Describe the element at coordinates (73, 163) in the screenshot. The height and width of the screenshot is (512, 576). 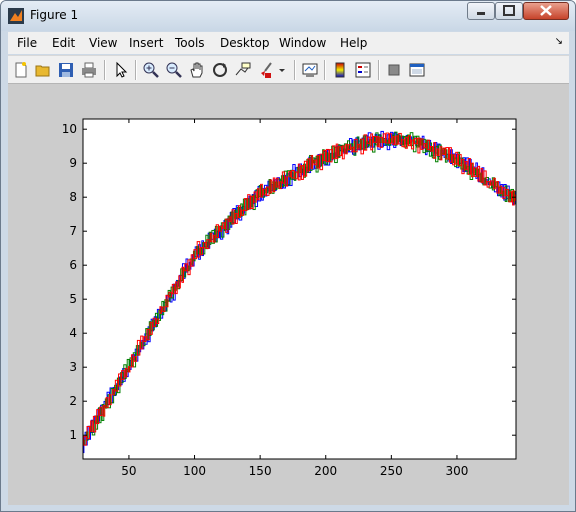
I see `y-tick-label: 9` at that location.